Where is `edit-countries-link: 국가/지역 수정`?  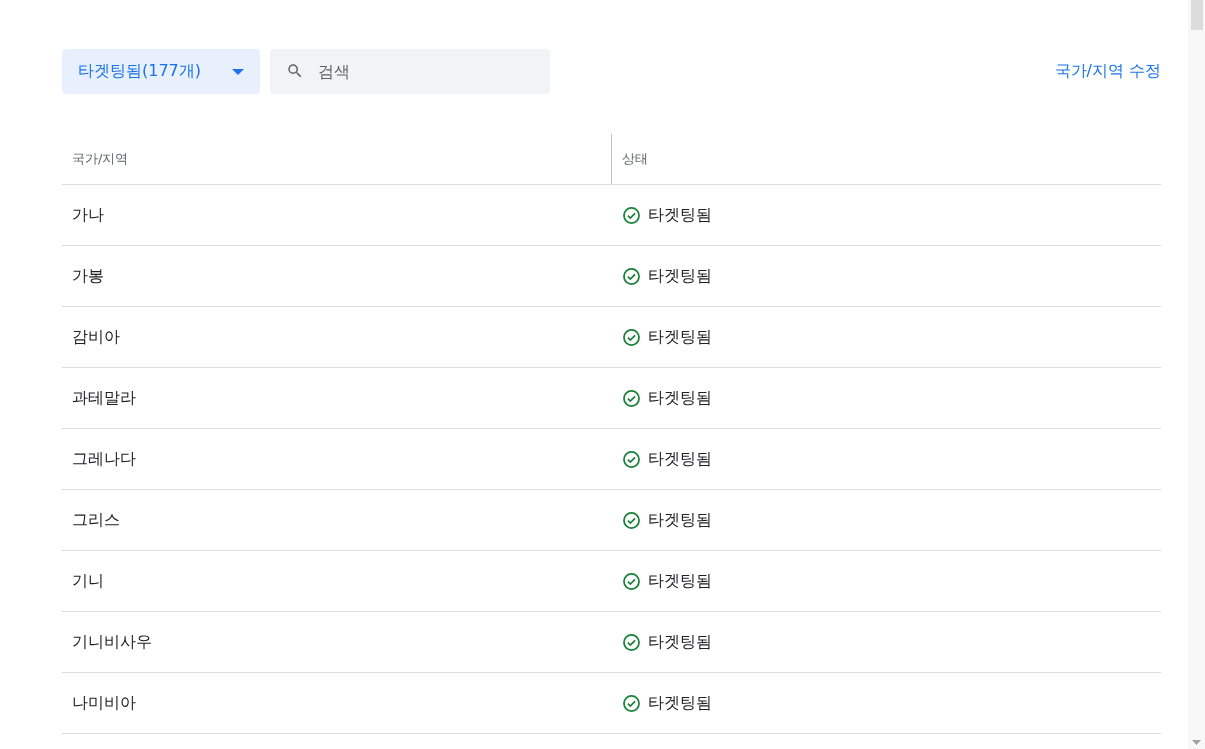 edit-countries-link: 국가/지역 수정 is located at coordinates (1107, 71).